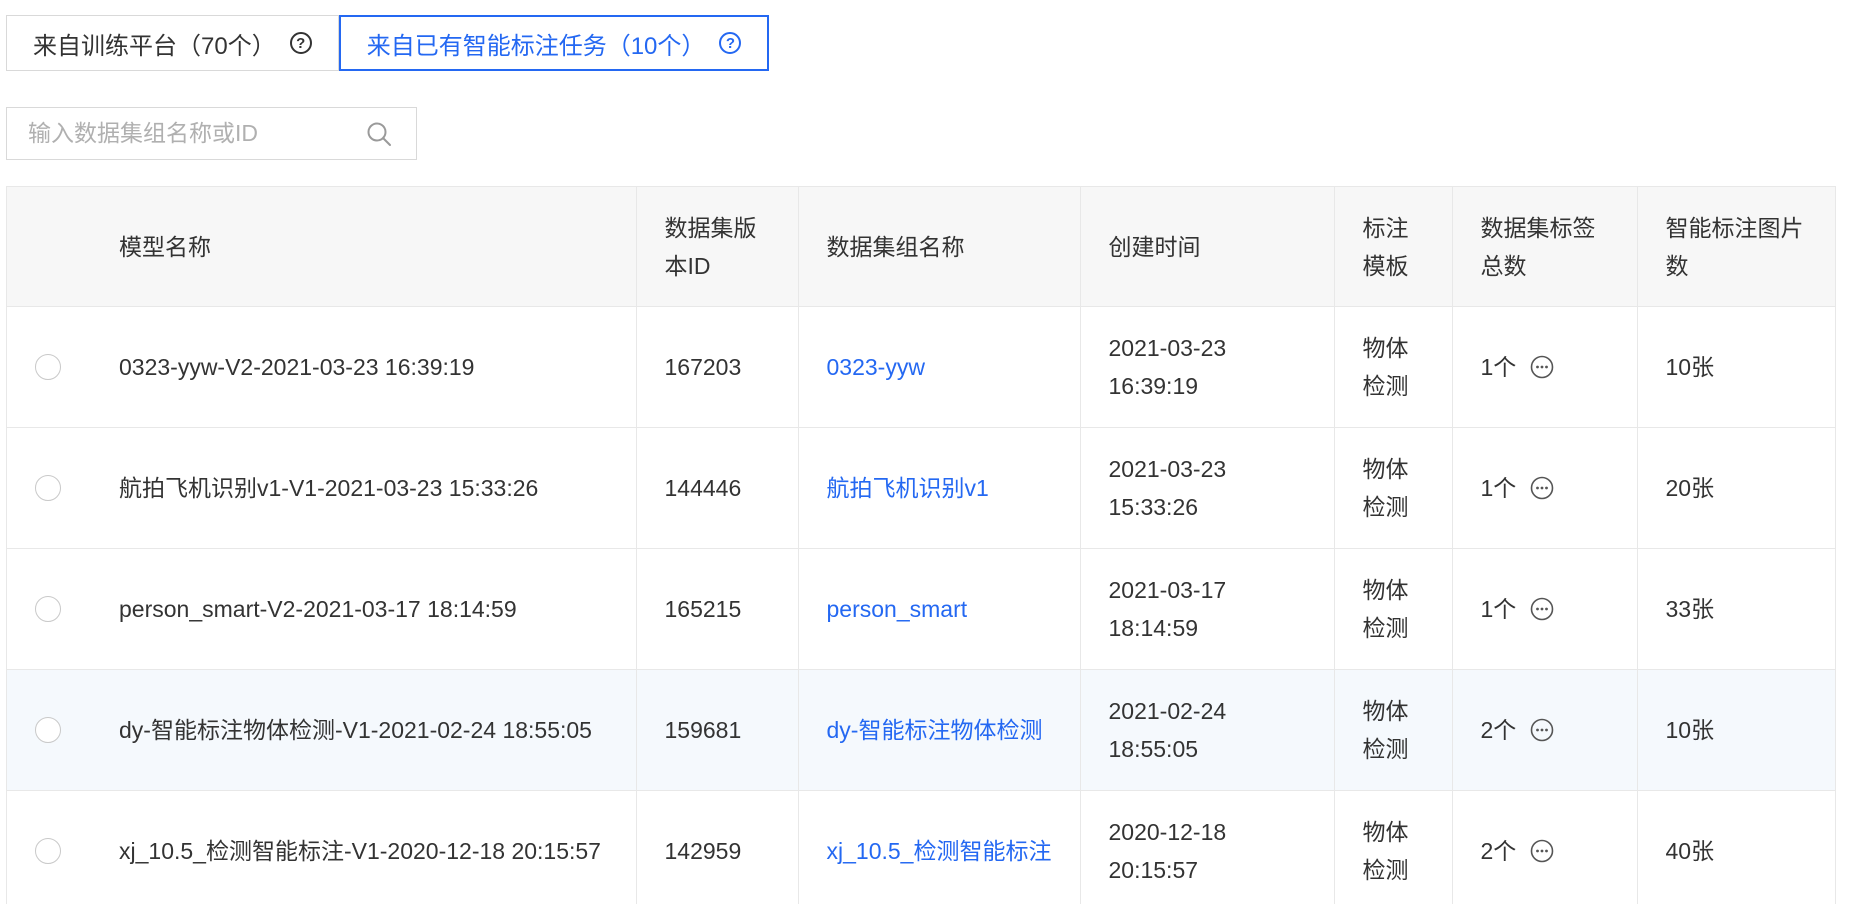 The height and width of the screenshot is (904, 1860). Describe the element at coordinates (364, 609) in the screenshot. I see `model-name-cell: person_smart-V2-2021-03-17 18:14:59` at that location.